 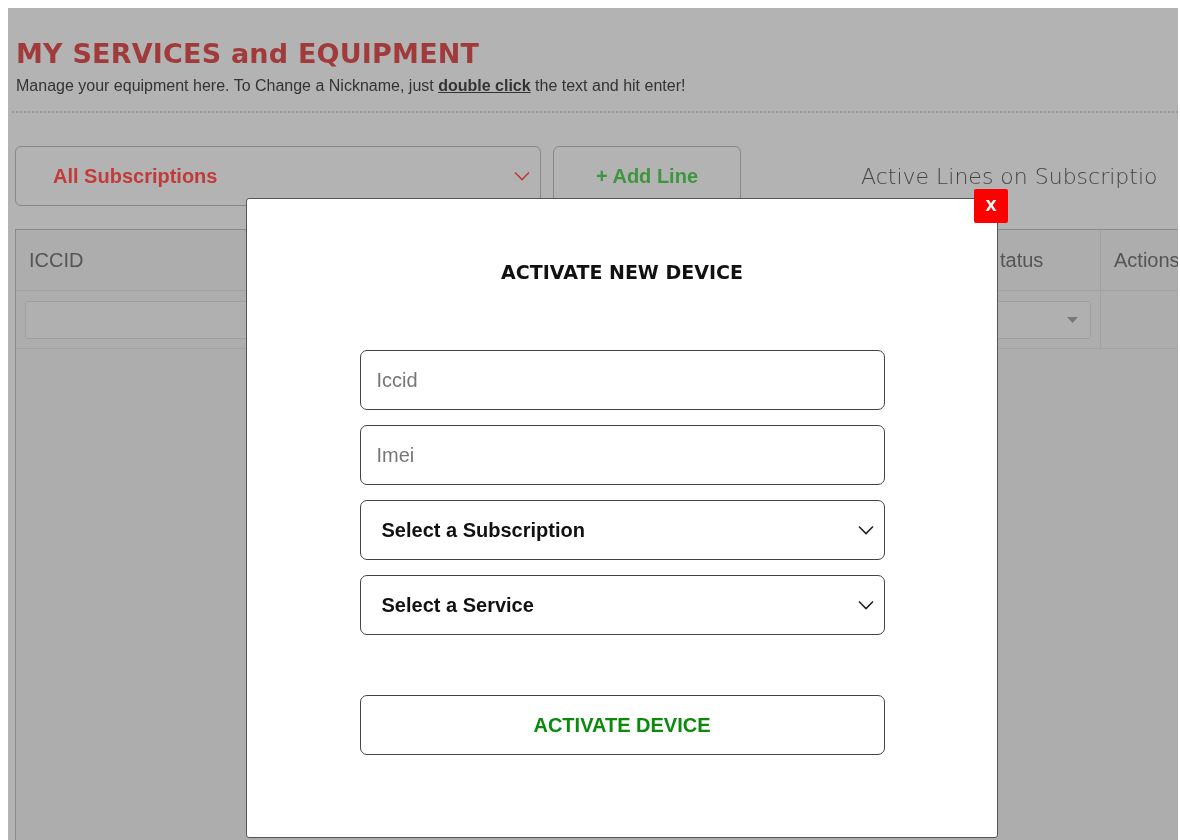 I want to click on column-header: Actions, so click(x=1139, y=260).